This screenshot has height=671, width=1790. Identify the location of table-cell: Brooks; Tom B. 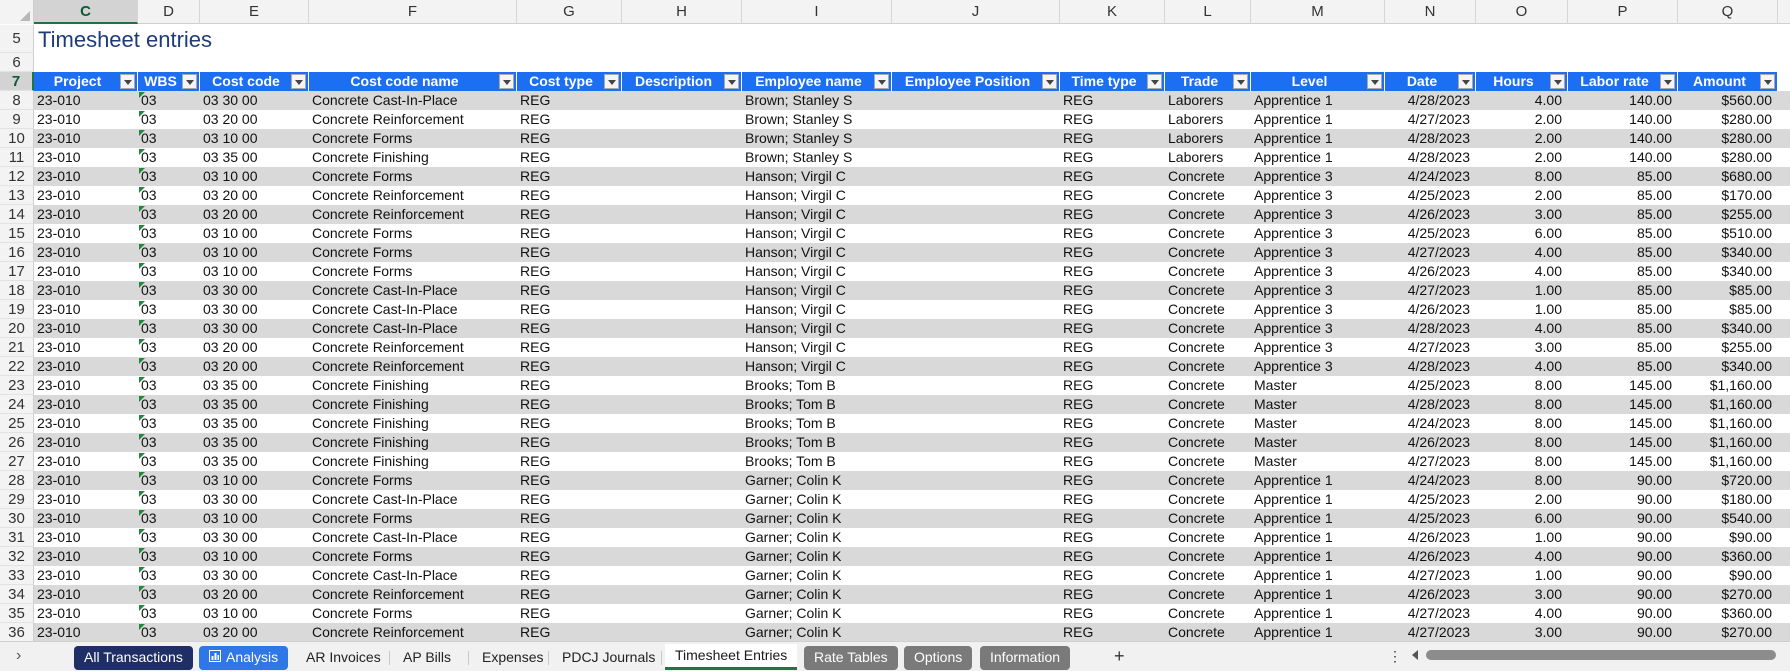
(817, 385).